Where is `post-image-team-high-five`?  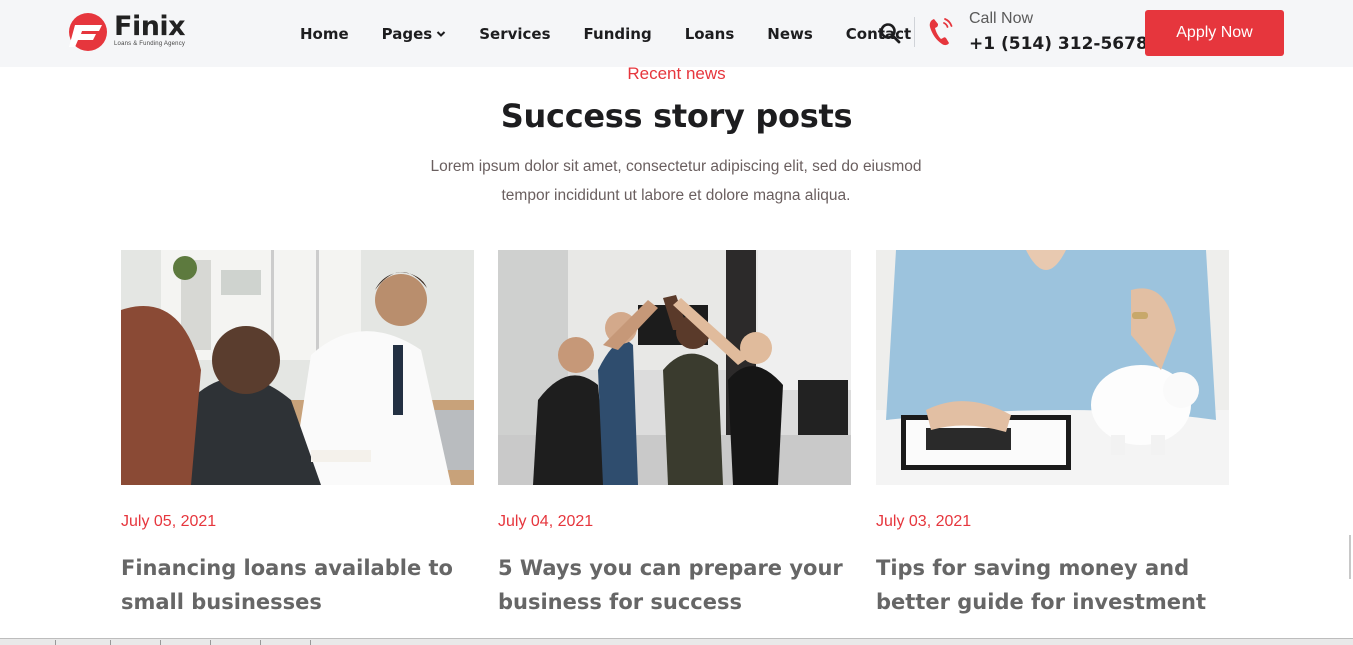
post-image-team-high-five is located at coordinates (674, 367).